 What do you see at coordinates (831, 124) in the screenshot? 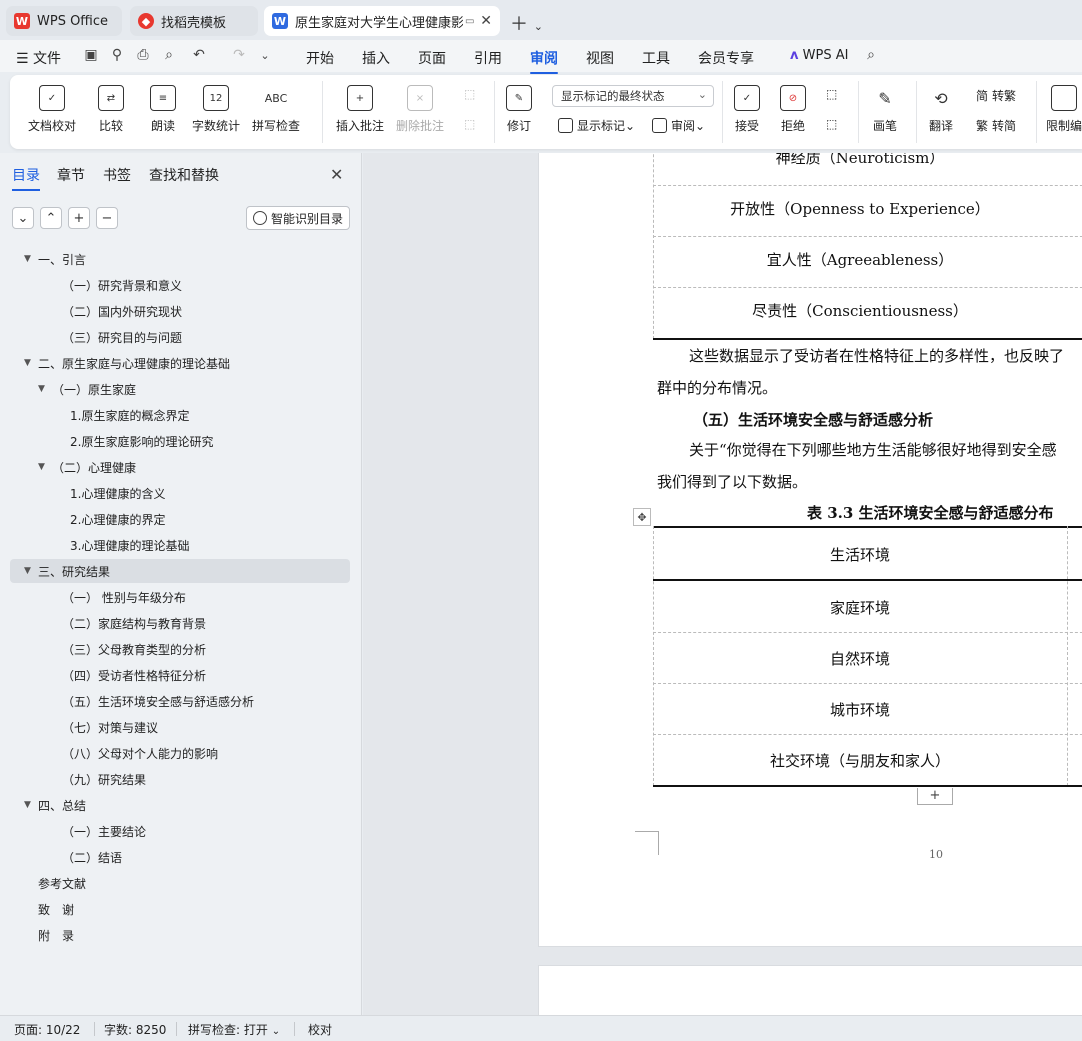
I see `next-change-icon: ⬚` at bounding box center [831, 124].